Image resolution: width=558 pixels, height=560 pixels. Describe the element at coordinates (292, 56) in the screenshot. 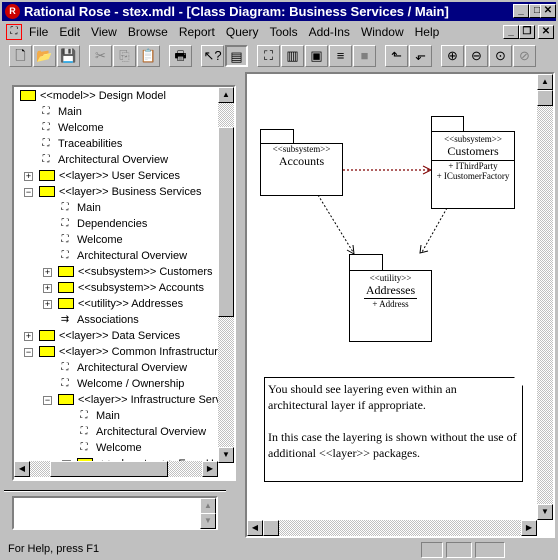

I see `browse-interaction-diagram-button: ▥` at that location.